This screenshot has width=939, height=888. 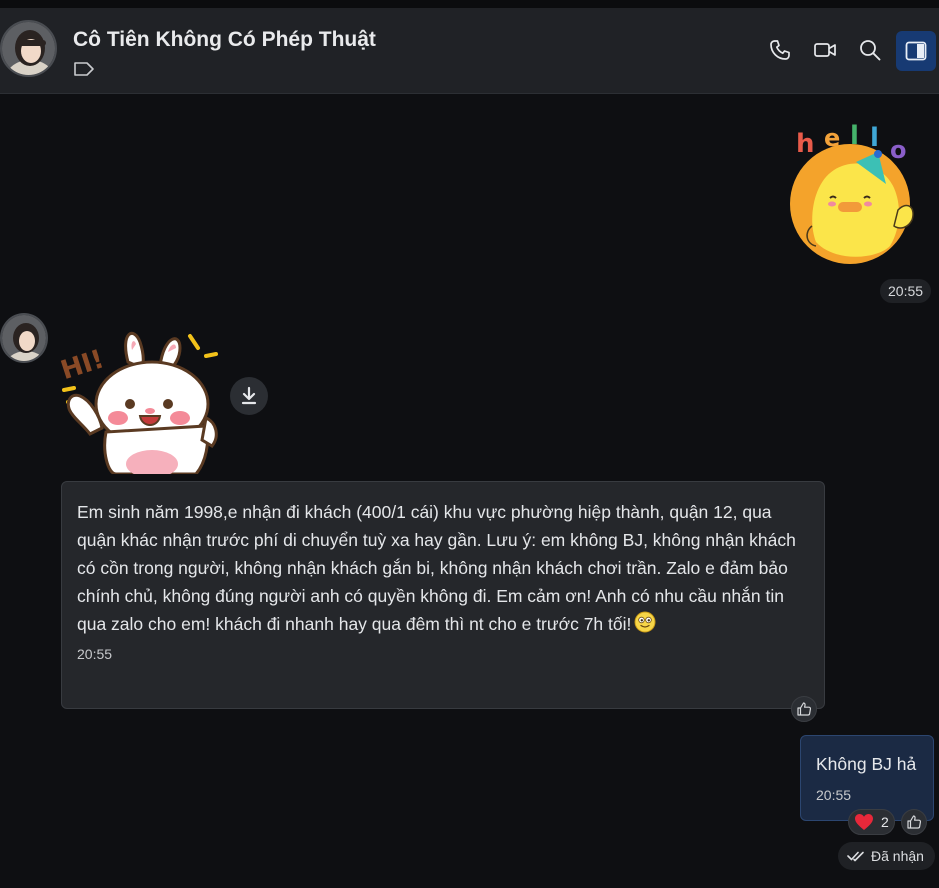 I want to click on search-icon, so click(x=870, y=50).